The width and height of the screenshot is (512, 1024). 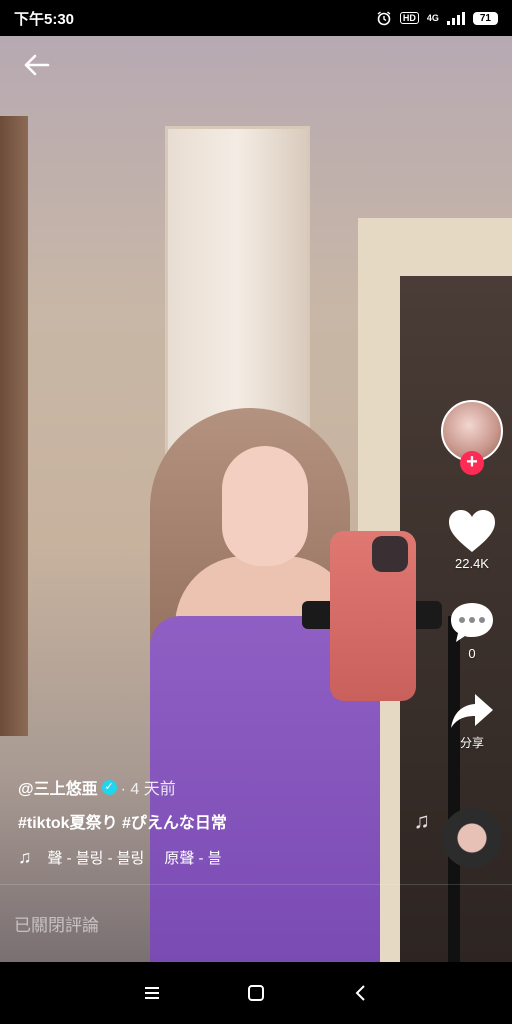 I want to click on home-button, so click(x=256, y=993).